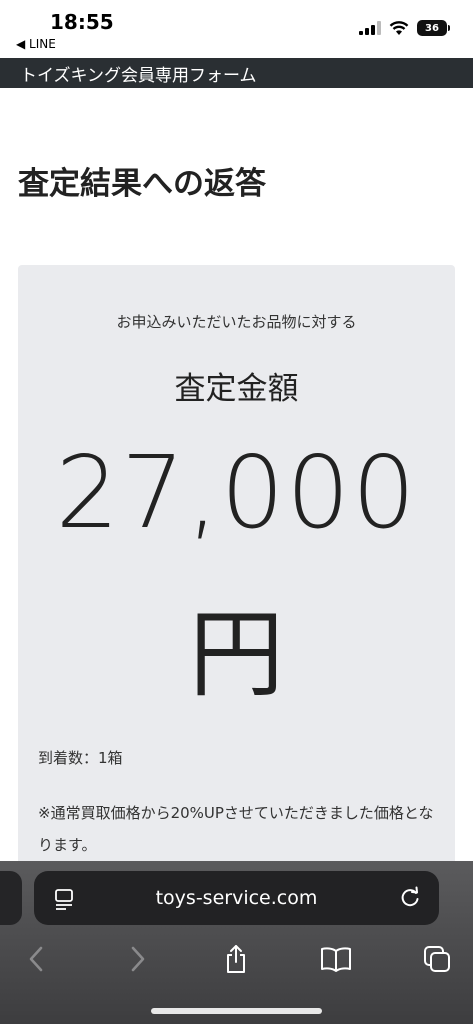  Describe the element at coordinates (236, 1011) in the screenshot. I see `home-indicator` at that location.